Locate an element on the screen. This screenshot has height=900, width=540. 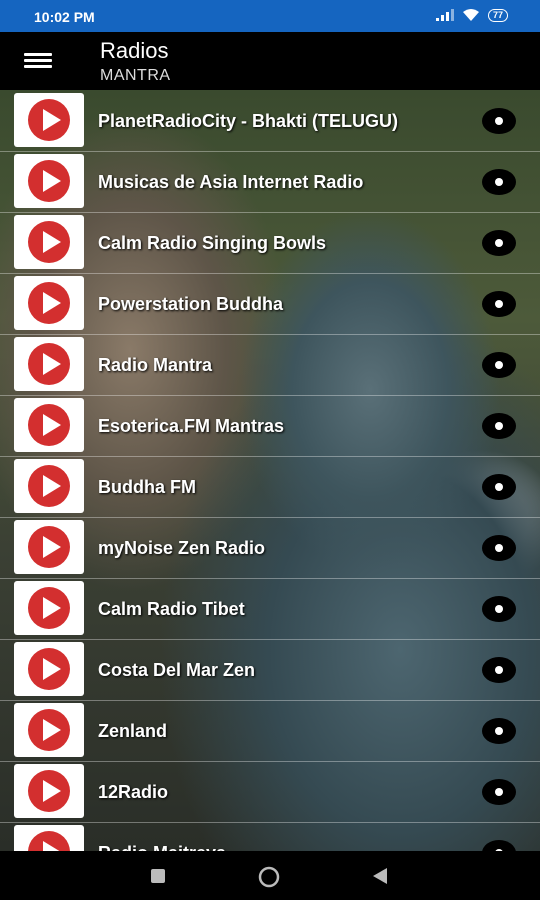
status-bar: 10:02 PM 77 is located at coordinates (270, 16).